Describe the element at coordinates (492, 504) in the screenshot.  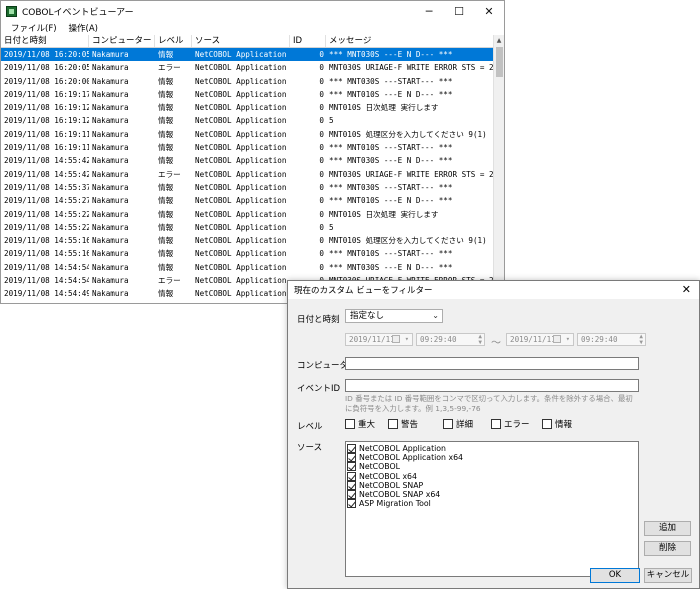
I see `list-item: ASP Migration Tool` at that location.